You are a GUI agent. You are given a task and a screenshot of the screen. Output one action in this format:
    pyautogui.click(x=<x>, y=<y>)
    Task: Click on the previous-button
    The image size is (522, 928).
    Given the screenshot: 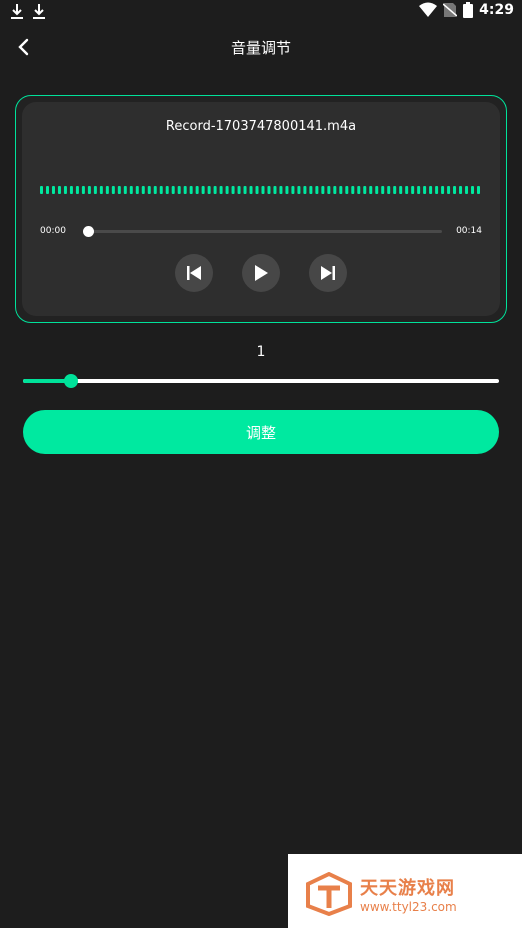 What is the action you would take?
    pyautogui.click(x=194, y=273)
    